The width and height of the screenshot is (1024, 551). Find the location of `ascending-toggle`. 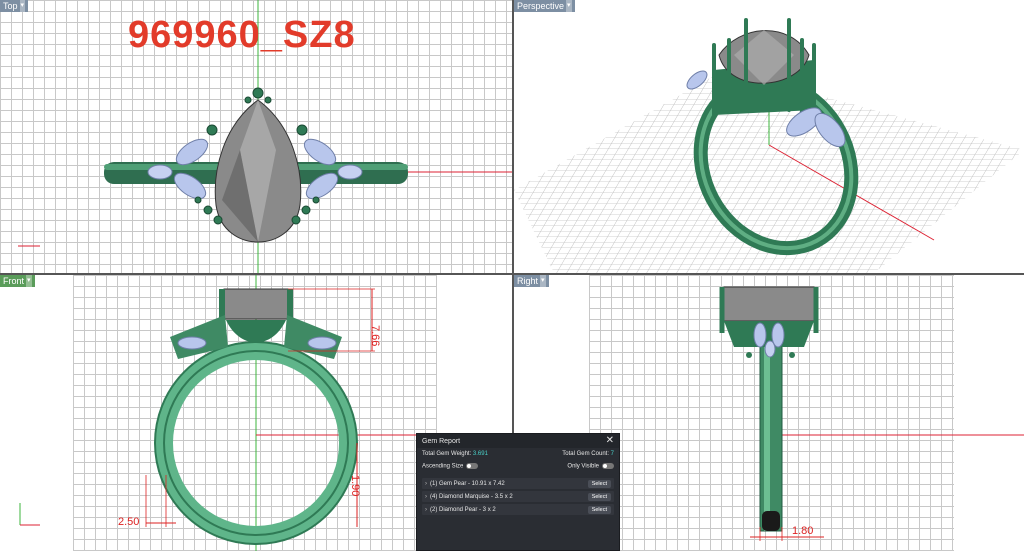

ascending-toggle is located at coordinates (472, 465).